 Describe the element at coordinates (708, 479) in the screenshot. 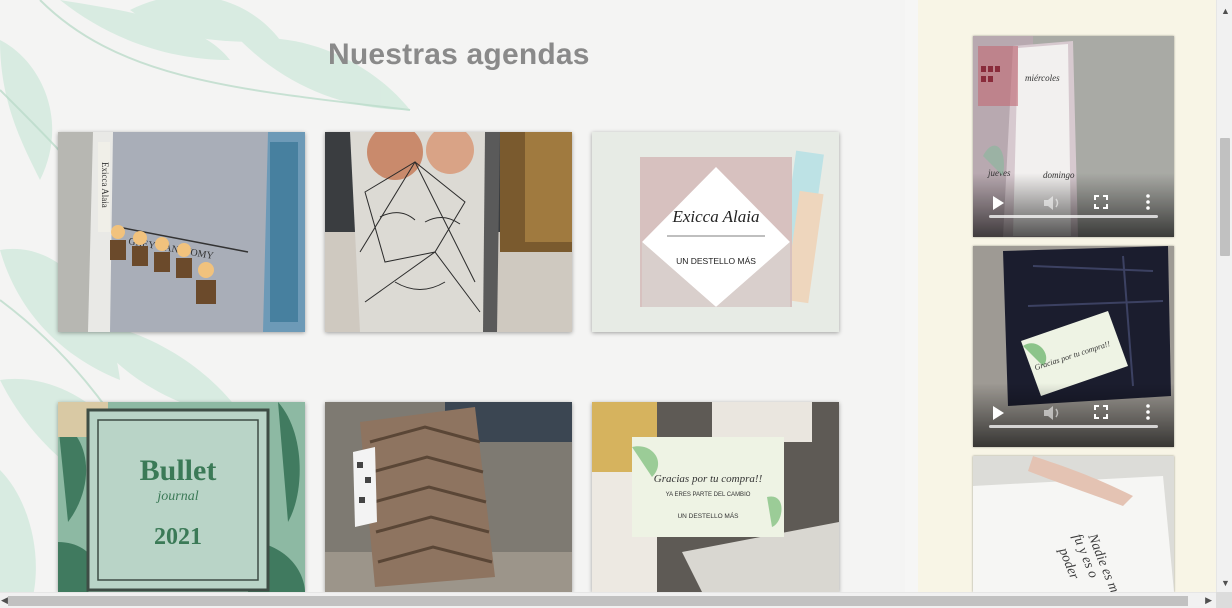

I see `card-thanks-text: Gracias por tu compra!!` at that location.